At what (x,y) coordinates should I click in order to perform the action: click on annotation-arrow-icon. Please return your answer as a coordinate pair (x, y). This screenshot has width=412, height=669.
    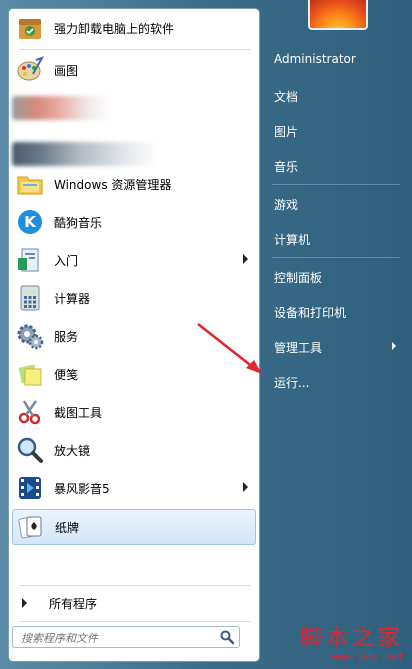
    Looking at the image, I should click on (229, 348).